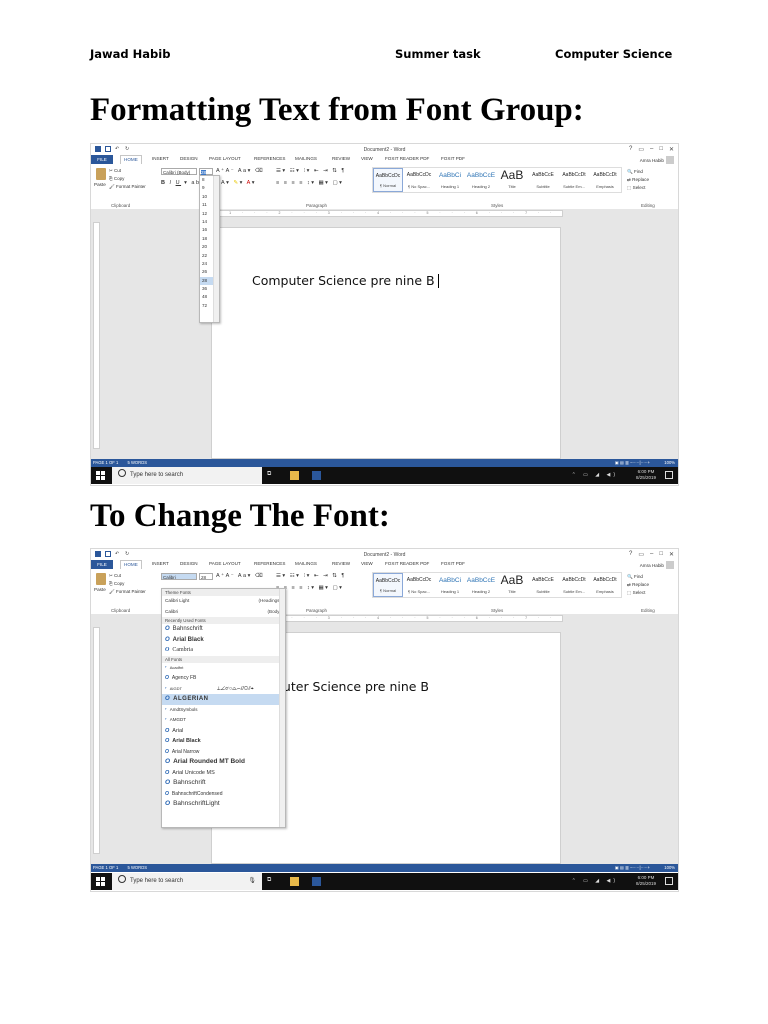 The image size is (768, 1024). Describe the element at coordinates (216, 249) in the screenshot. I see `dropdown-scrollbar` at that location.